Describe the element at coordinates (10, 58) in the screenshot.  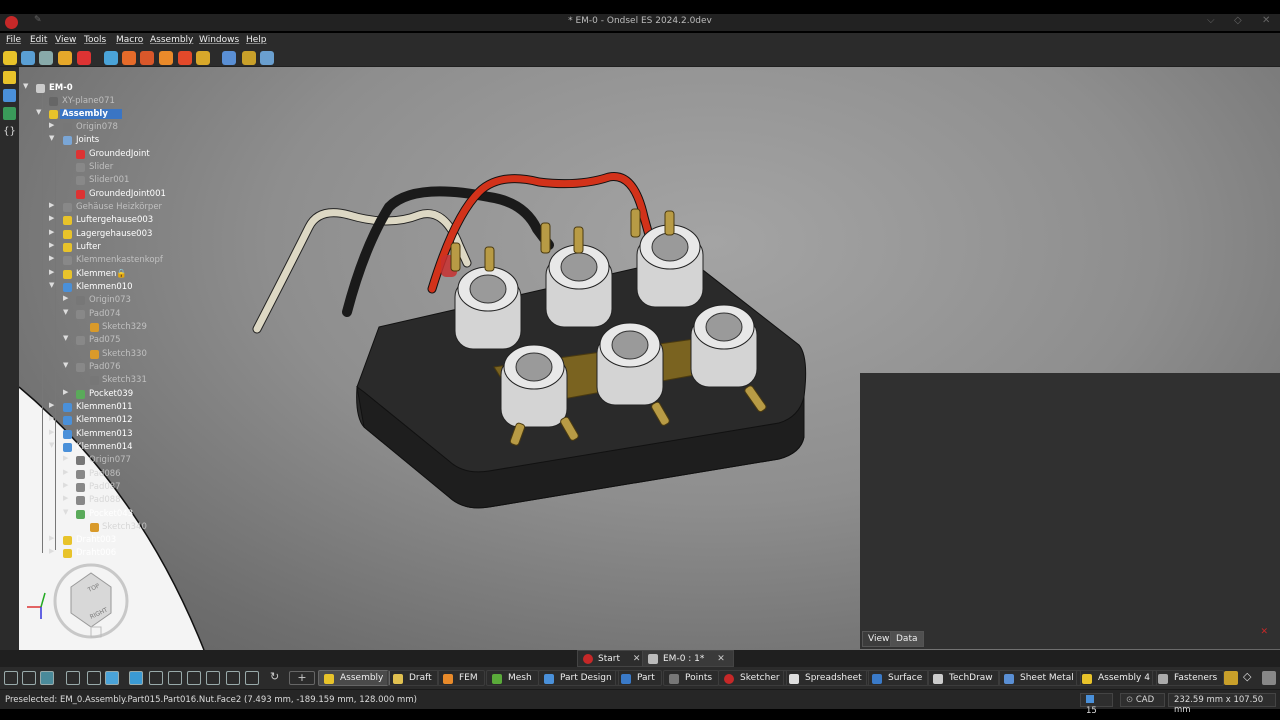
I see `new-part-icon` at that location.